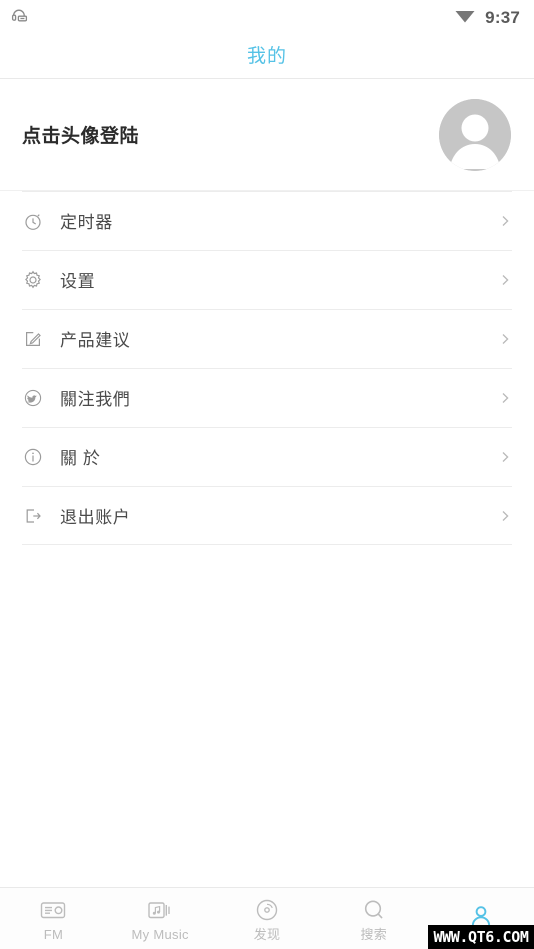  Describe the element at coordinates (267, 220) in the screenshot. I see `menu-item-timer: 定时器` at that location.